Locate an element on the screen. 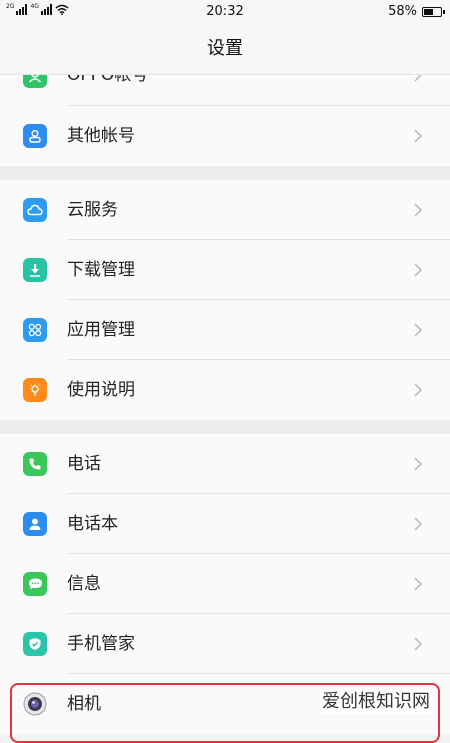 The width and height of the screenshot is (450, 743). person-icon is located at coordinates (35, 136).